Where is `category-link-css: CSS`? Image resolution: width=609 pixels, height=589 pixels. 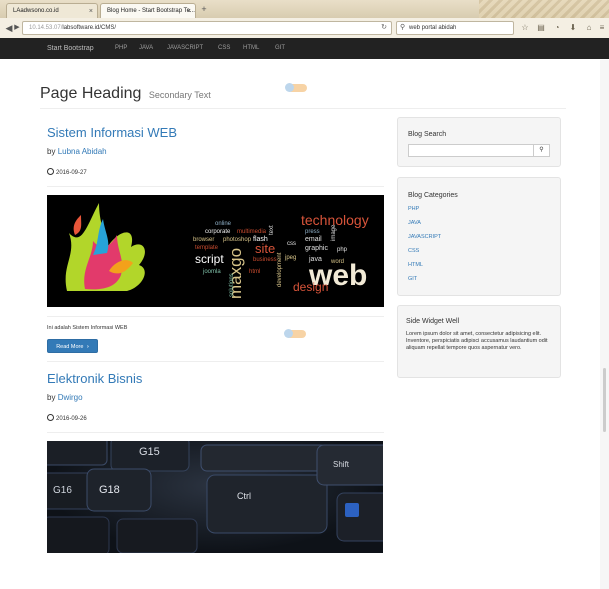 category-link-css: CSS is located at coordinates (413, 251).